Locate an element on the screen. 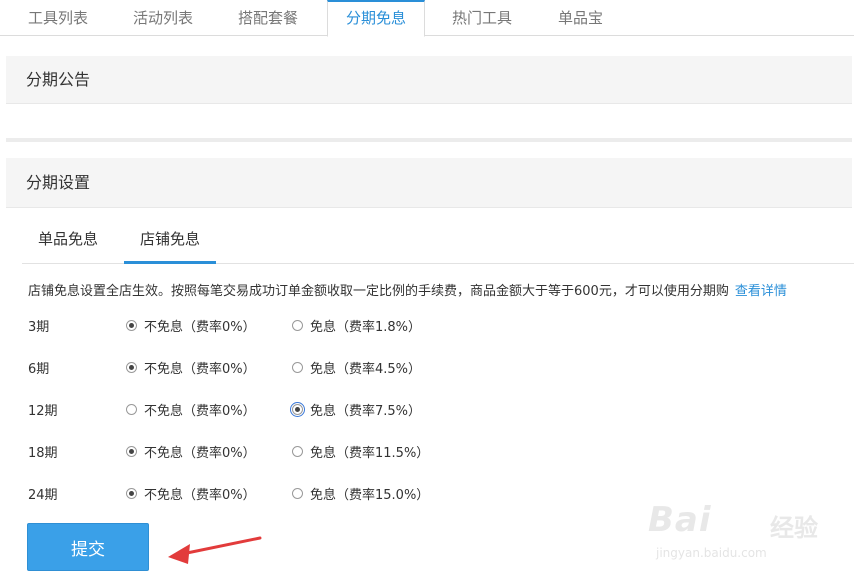  free-option: 免息（费率4.5%） is located at coordinates (356, 367).